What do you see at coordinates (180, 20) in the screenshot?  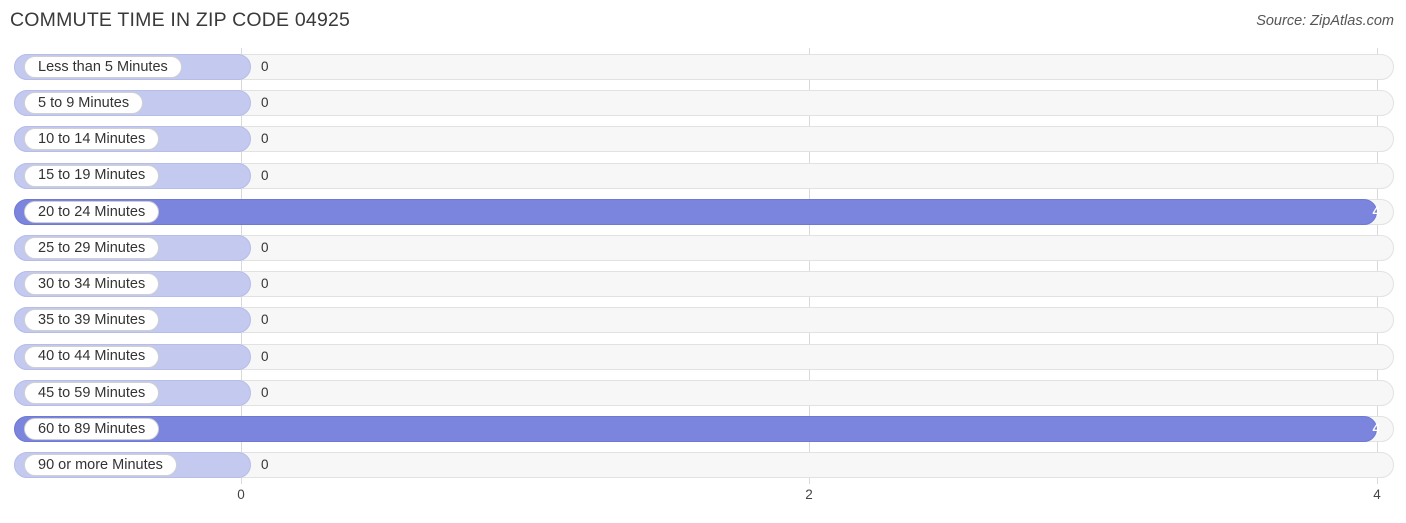 I see `page-title: COMMUTE TIME IN ZIP CODE 04925` at bounding box center [180, 20].